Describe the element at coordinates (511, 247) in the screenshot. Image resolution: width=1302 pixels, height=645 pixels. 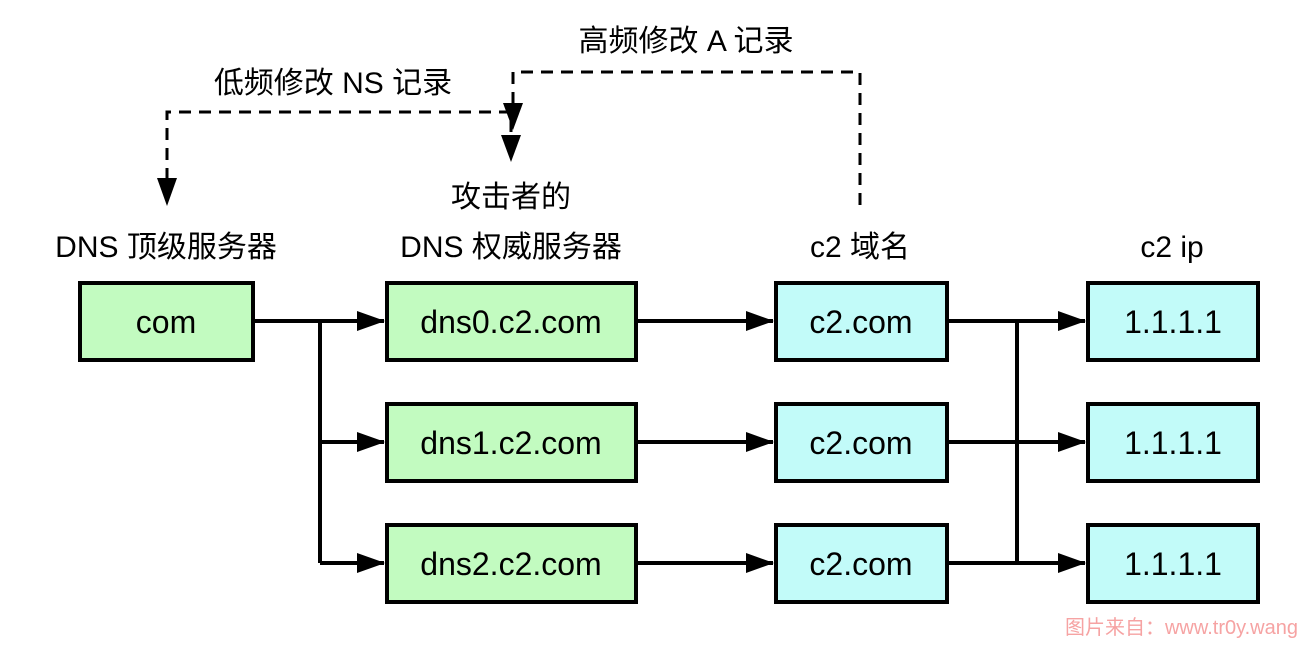
I see `auth-label: DNS 权威服务器` at that location.